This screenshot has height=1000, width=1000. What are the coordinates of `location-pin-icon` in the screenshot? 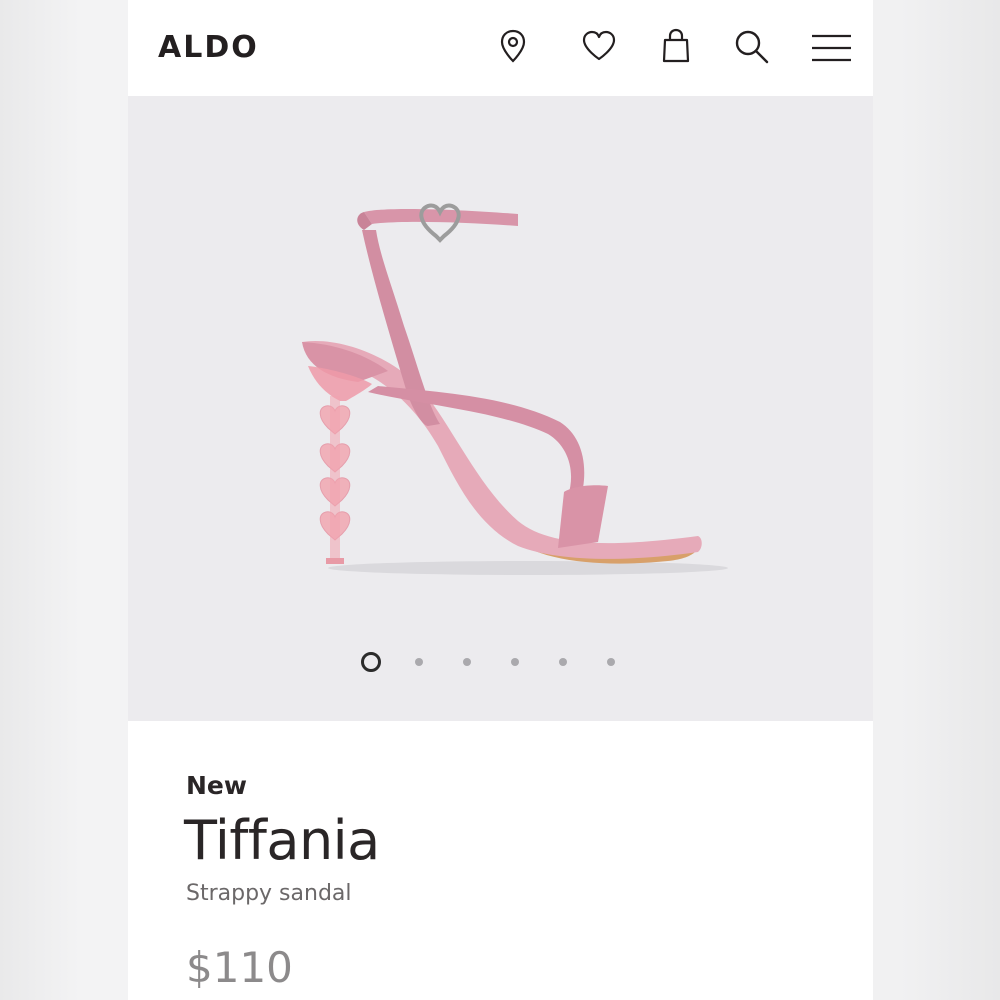 It's located at (513, 46).